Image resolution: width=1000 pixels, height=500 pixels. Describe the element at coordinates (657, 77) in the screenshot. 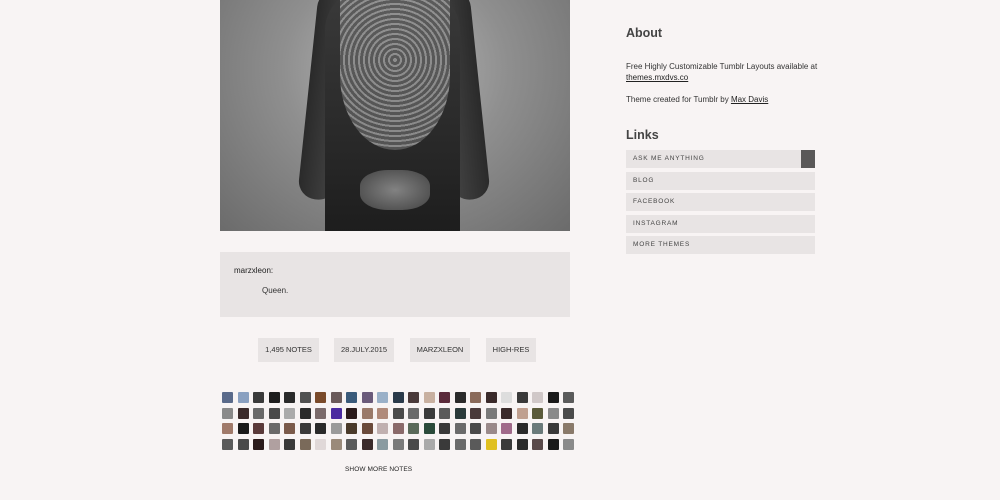

I see `themes-link: themes.mxdvs.co` at that location.